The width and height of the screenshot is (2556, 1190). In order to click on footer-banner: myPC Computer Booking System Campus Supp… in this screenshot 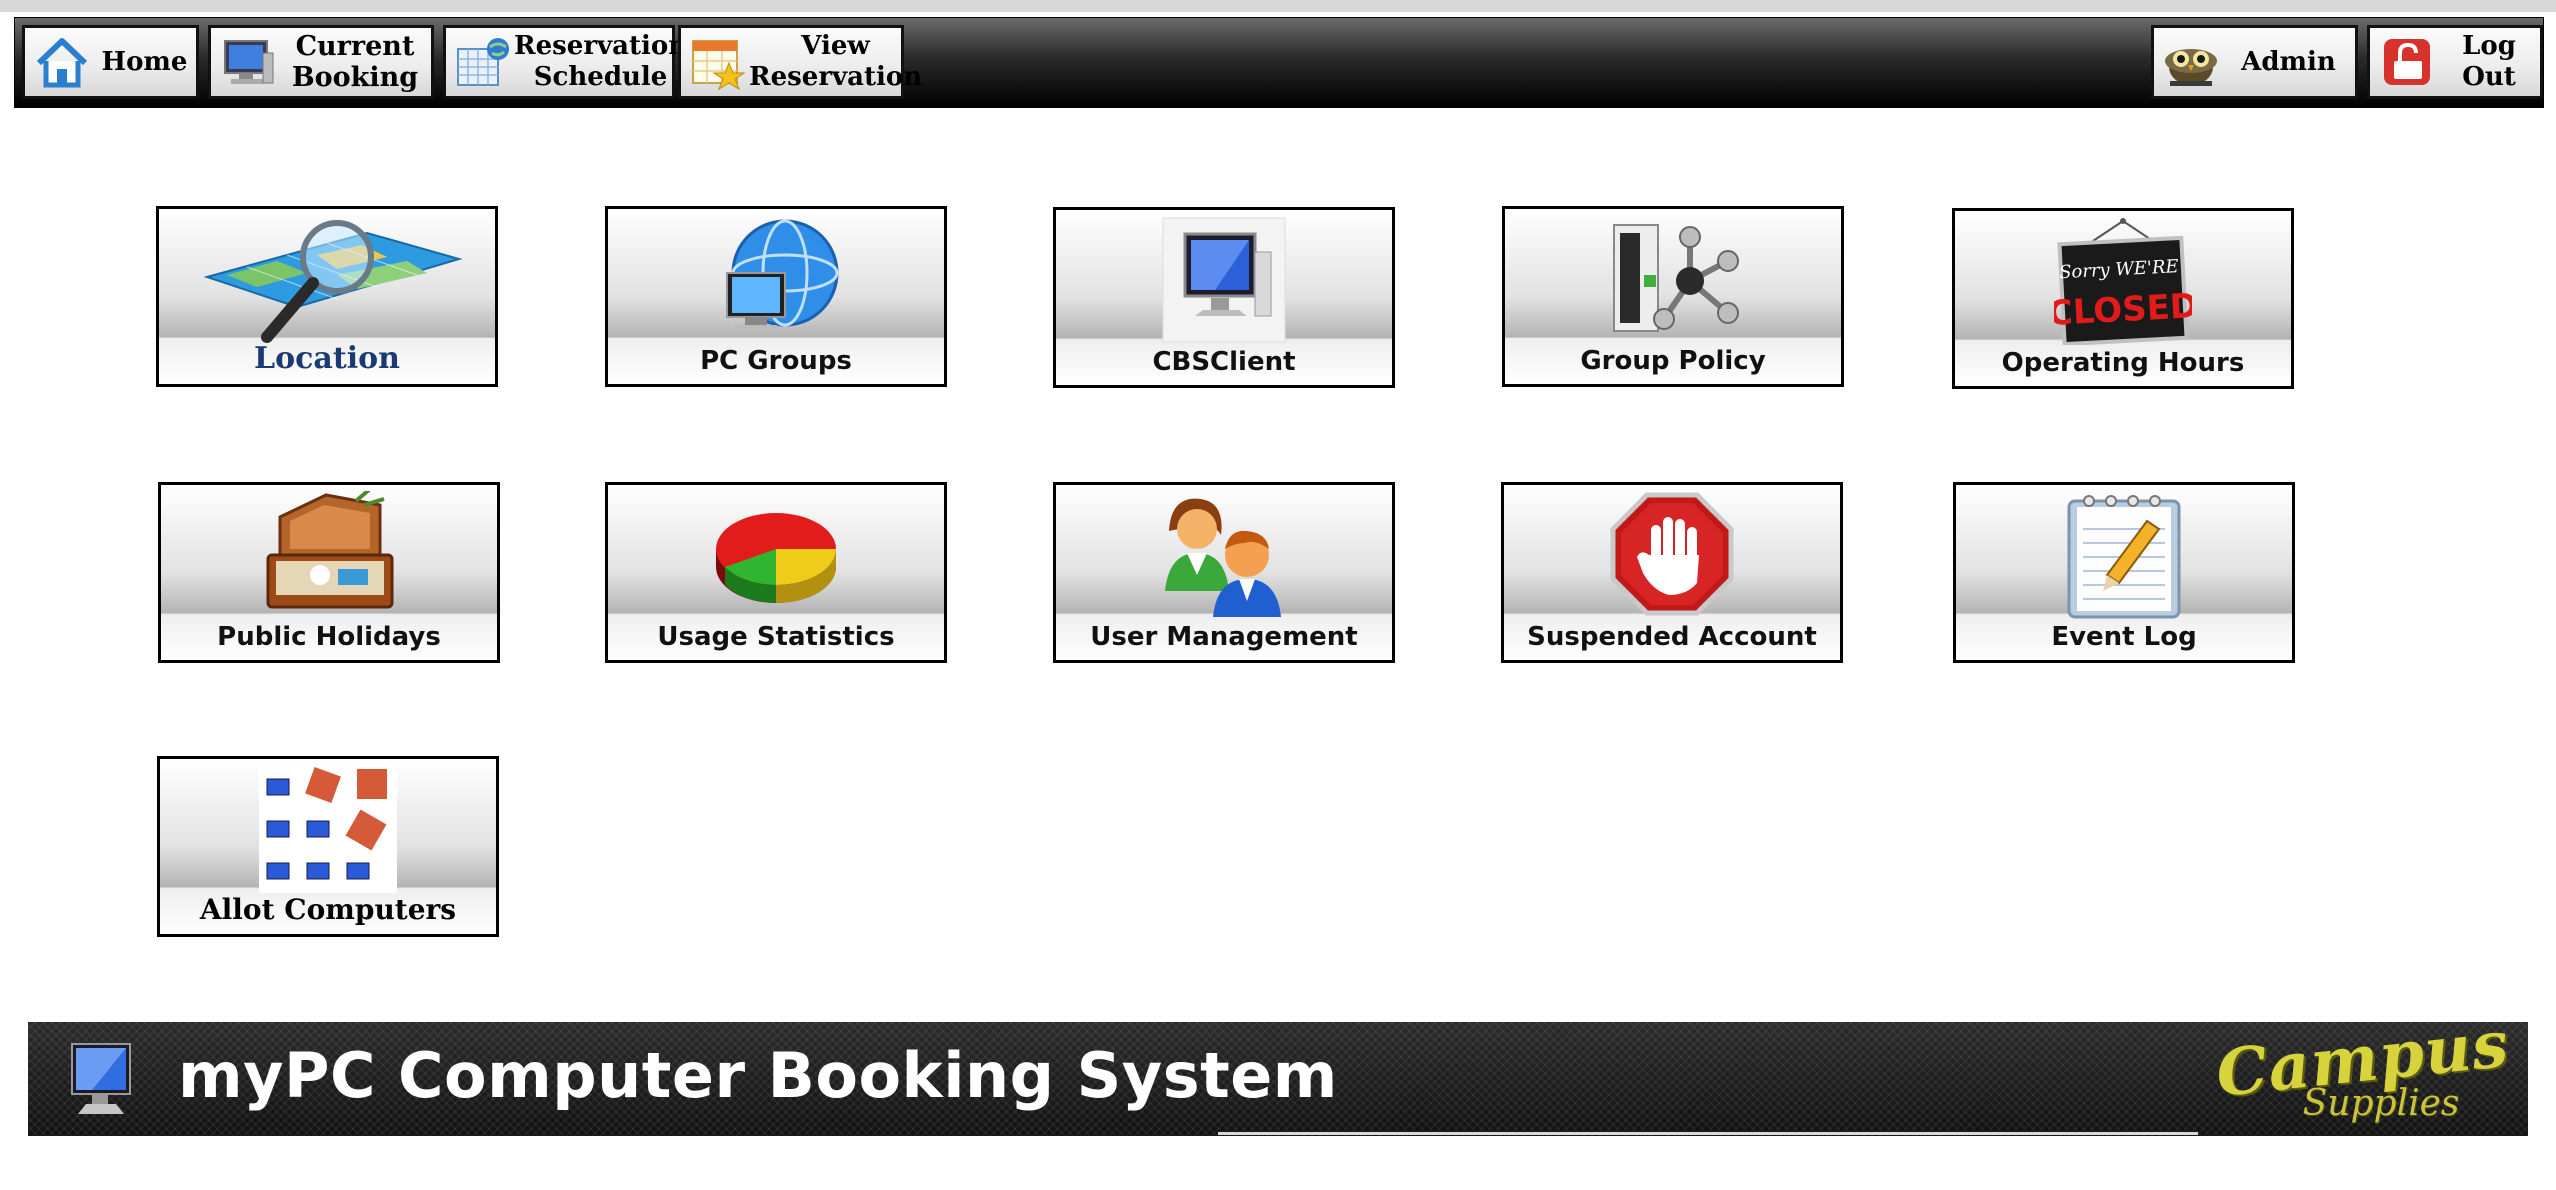, I will do `click(1278, 1071)`.